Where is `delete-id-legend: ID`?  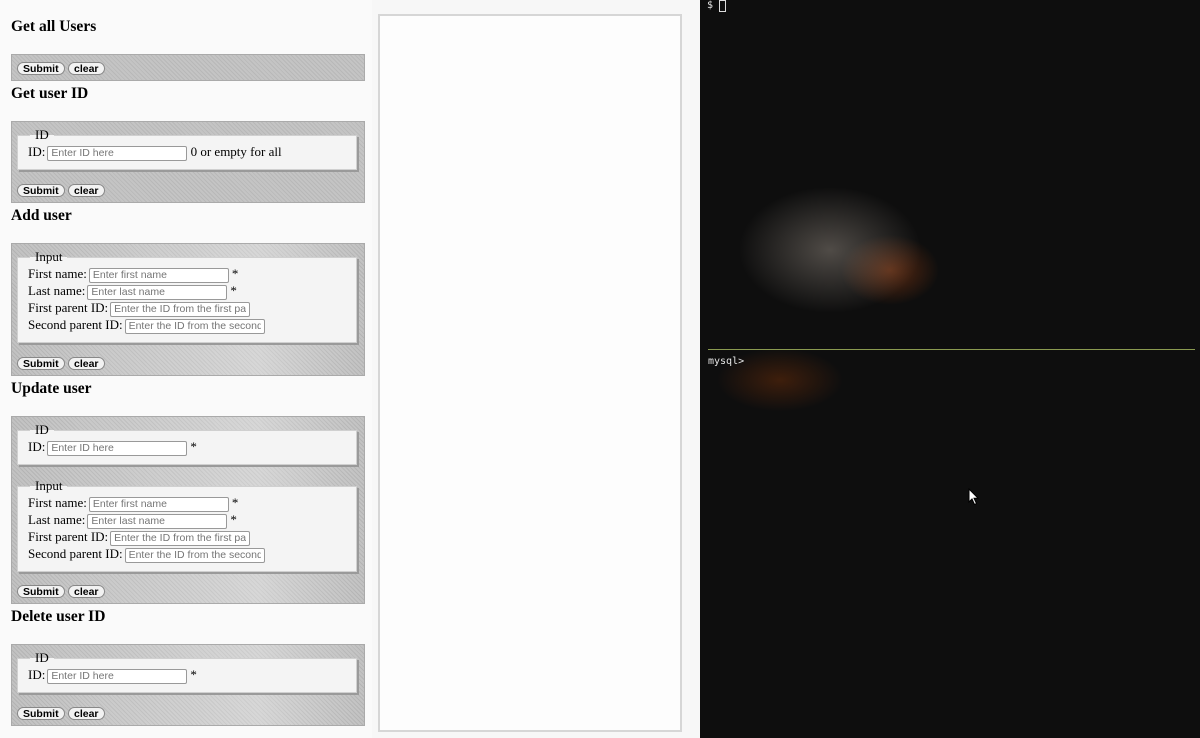
delete-id-legend: ID is located at coordinates (42, 657).